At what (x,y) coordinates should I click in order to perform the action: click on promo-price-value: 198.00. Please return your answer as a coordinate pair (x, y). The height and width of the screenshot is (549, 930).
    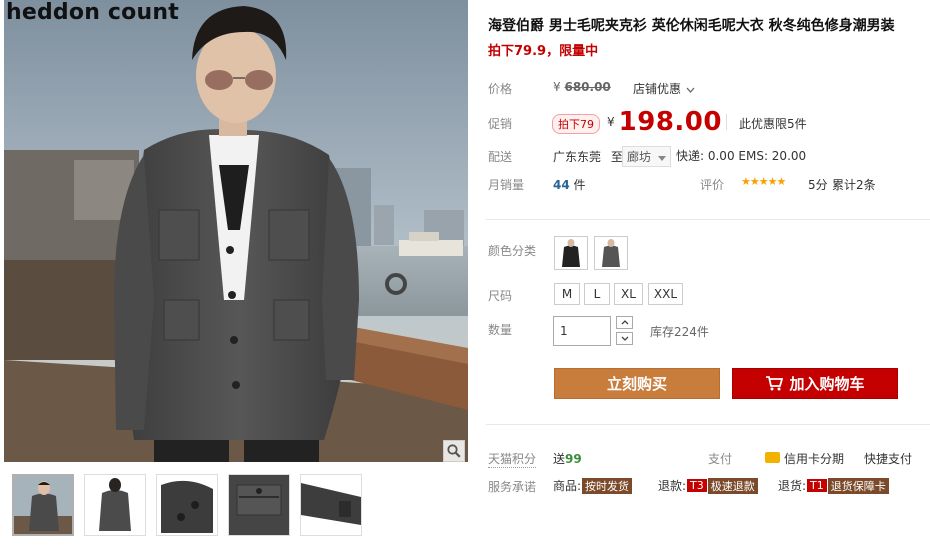
    Looking at the image, I should click on (670, 122).